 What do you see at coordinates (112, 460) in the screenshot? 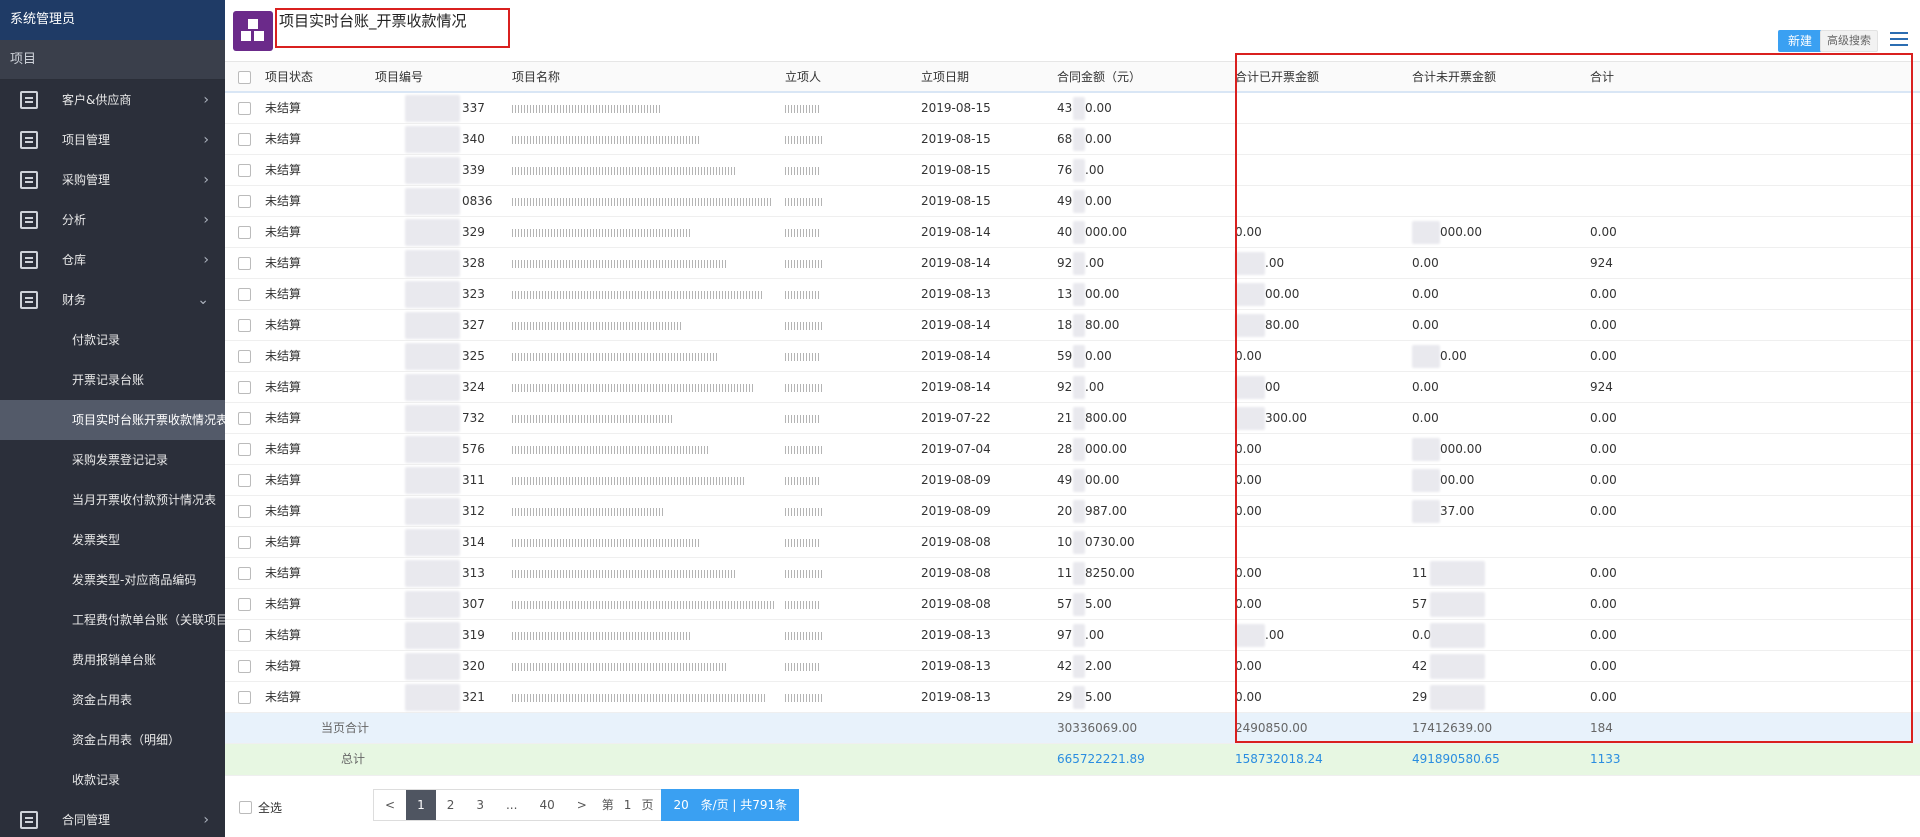
I see `finance-subitem-3: 采购发票登记记录` at bounding box center [112, 460].